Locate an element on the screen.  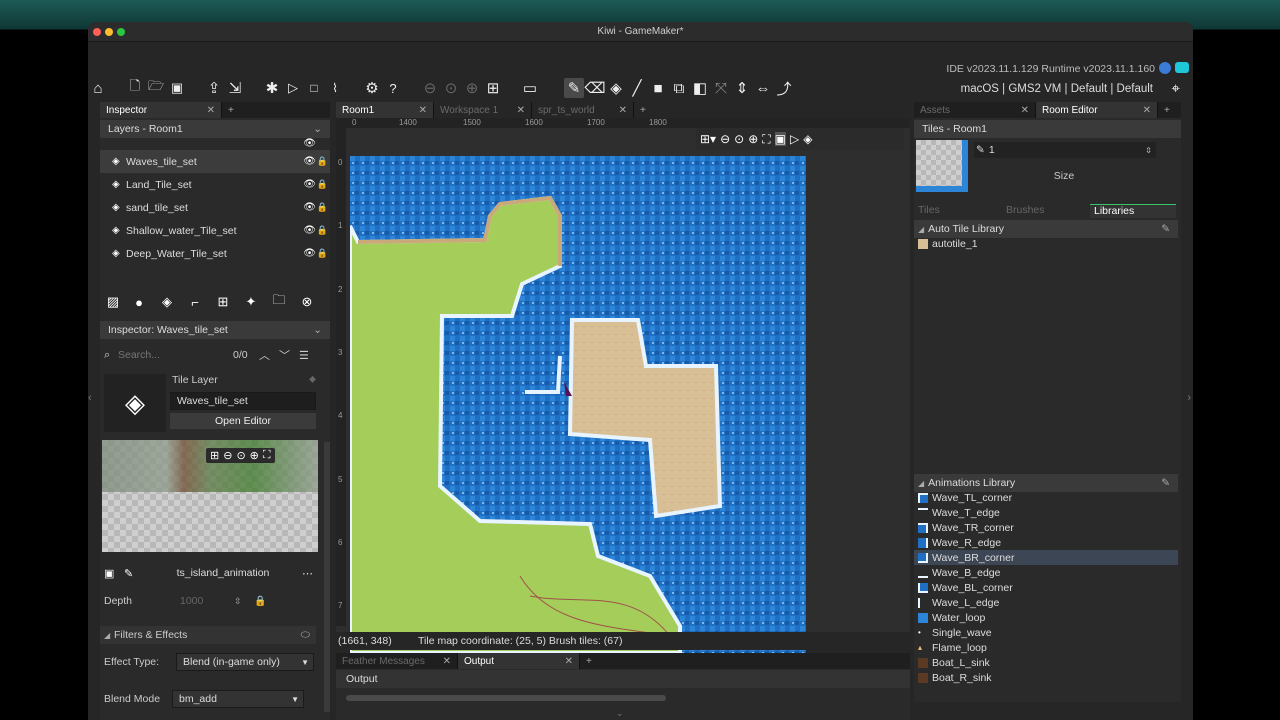
layers-icon: ◈ is located at coordinates (807, 139).